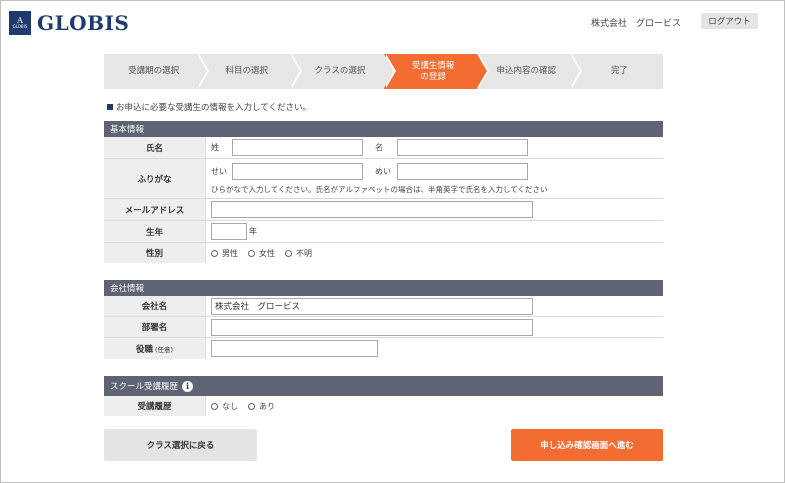  What do you see at coordinates (383, 148) in the screenshot?
I see `name-row: 氏名 姓 名` at bounding box center [383, 148].